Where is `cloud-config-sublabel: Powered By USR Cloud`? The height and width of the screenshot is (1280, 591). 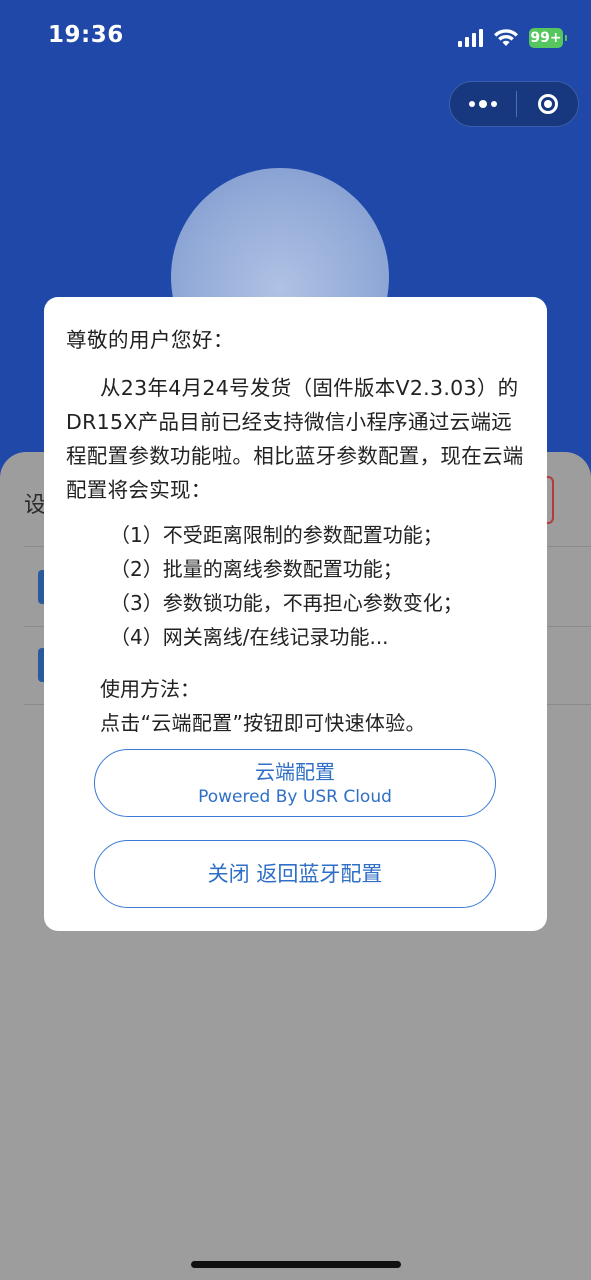
cloud-config-sublabel: Powered By USR Cloud is located at coordinates (295, 797).